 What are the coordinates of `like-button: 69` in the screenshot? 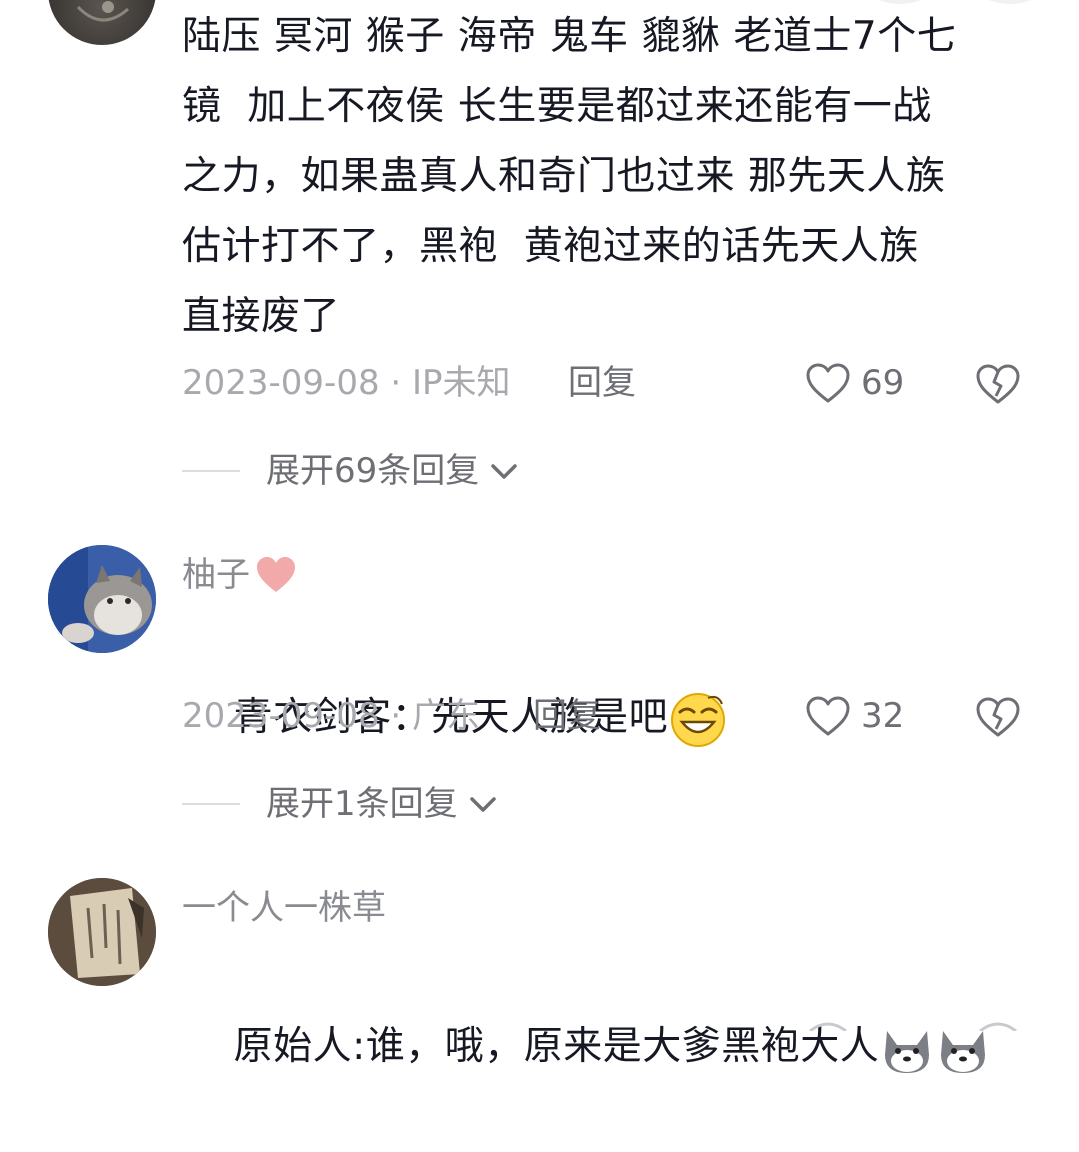 It's located at (854, 383).